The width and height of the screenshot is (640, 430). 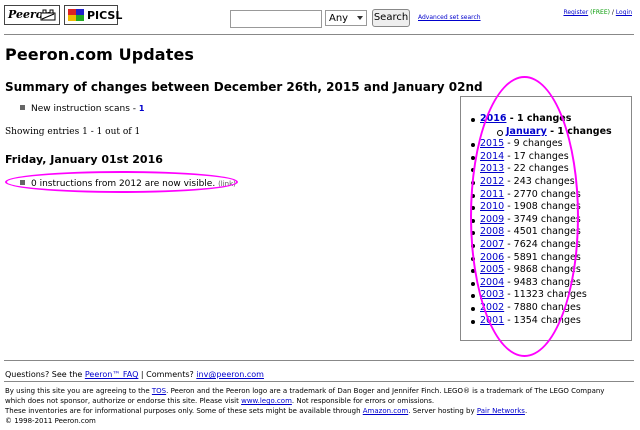 What do you see at coordinates (360, 18) in the screenshot?
I see `chevron-down-icon` at bounding box center [360, 18].